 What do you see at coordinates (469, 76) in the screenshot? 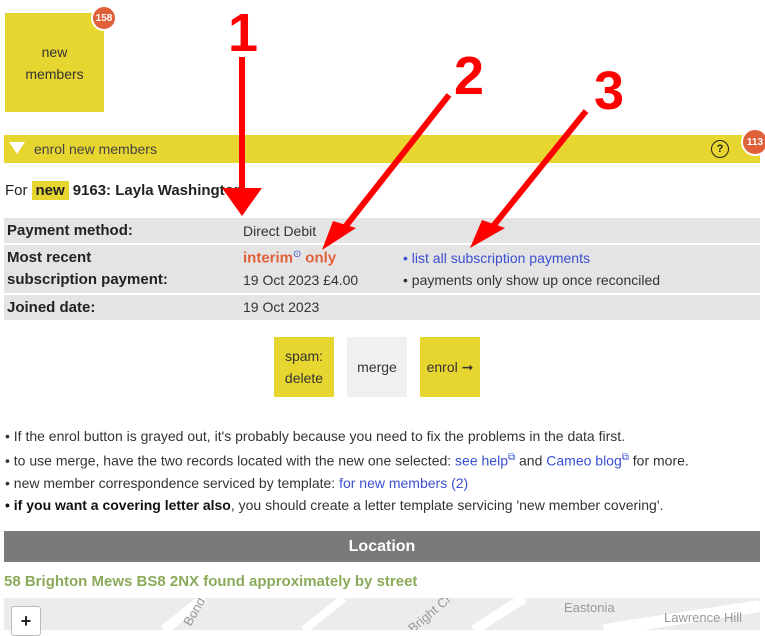
I see `annotation-number-2: 2` at bounding box center [469, 76].